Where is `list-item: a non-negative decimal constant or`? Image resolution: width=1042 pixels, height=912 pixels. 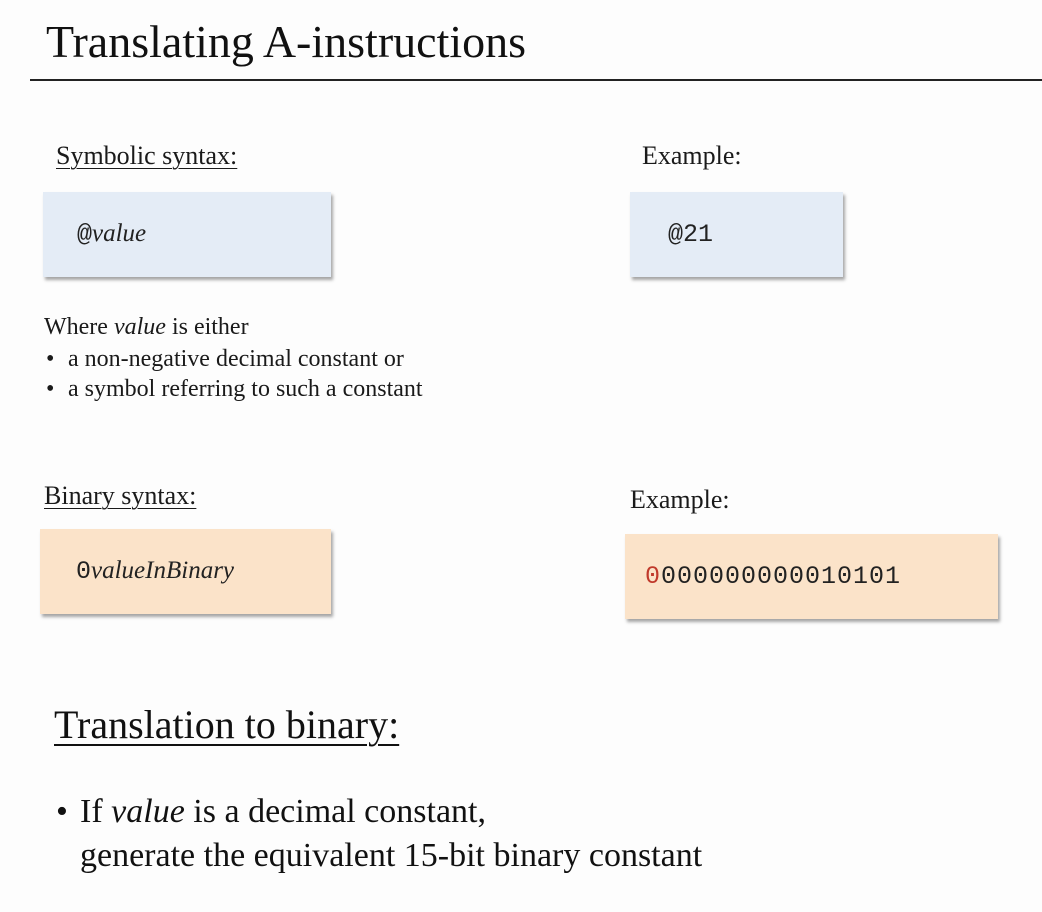
list-item: a non-negative decimal constant or is located at coordinates (233, 359).